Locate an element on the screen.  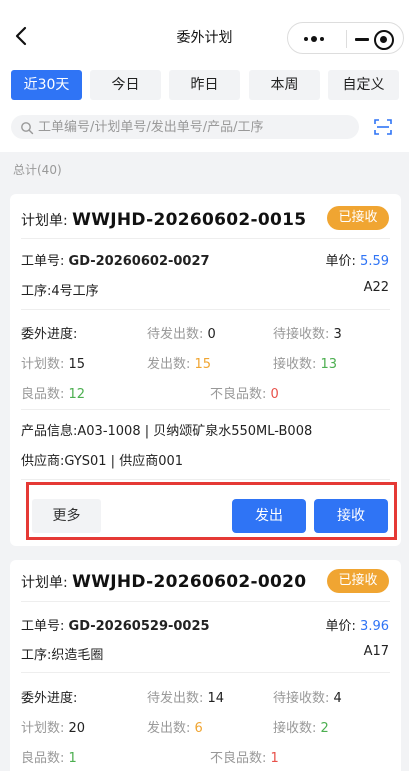
product-label: 产品信息: is located at coordinates (49, 431).